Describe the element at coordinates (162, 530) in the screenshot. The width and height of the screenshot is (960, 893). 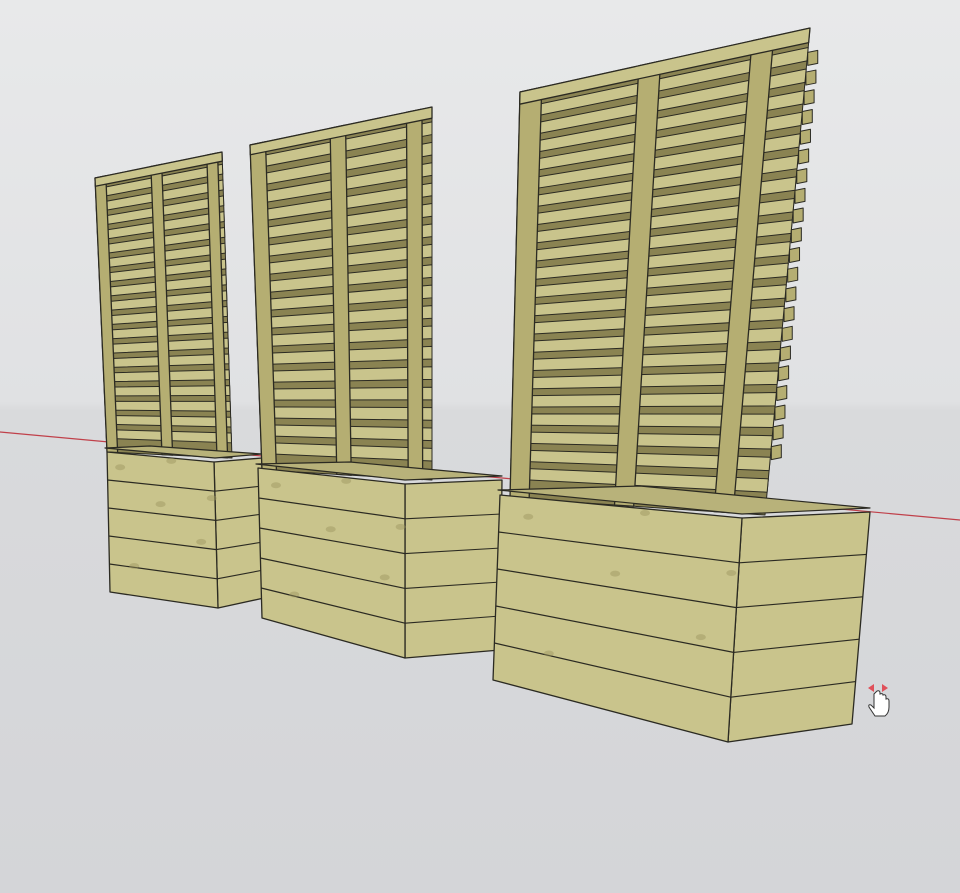
I see `planter-left-box-front` at that location.